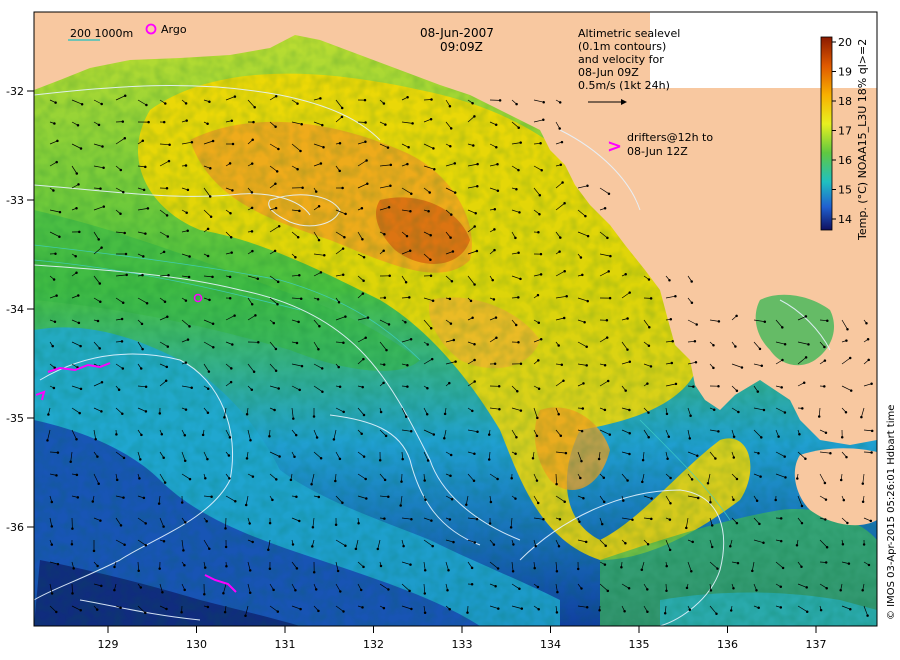 This screenshot has height=660, width=900. I want to click on colorbar-tick-label: 16, so click(845, 160).